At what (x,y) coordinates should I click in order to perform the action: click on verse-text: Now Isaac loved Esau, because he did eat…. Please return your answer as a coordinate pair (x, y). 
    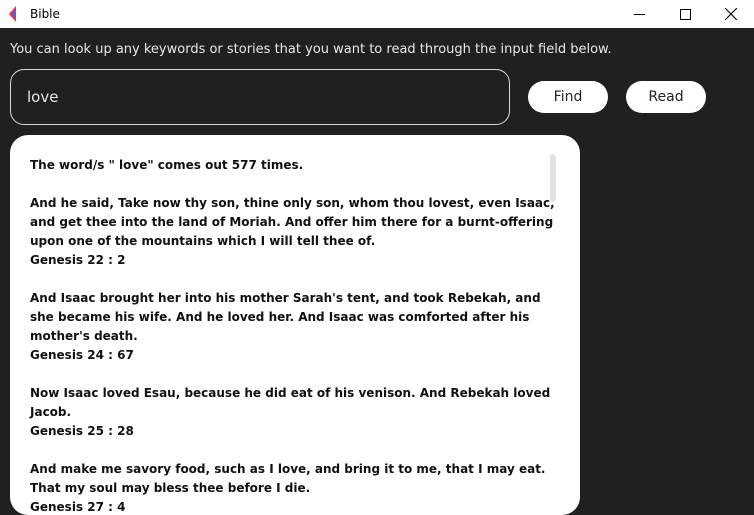
    Looking at the image, I should click on (290, 402).